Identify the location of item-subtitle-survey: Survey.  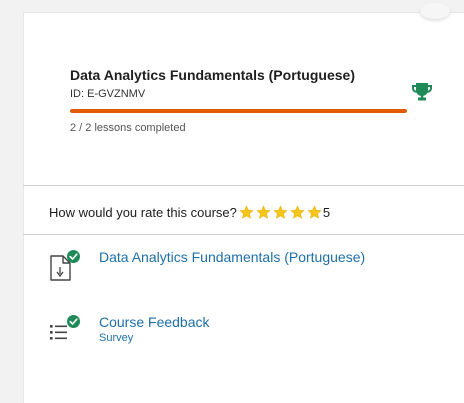
(116, 338).